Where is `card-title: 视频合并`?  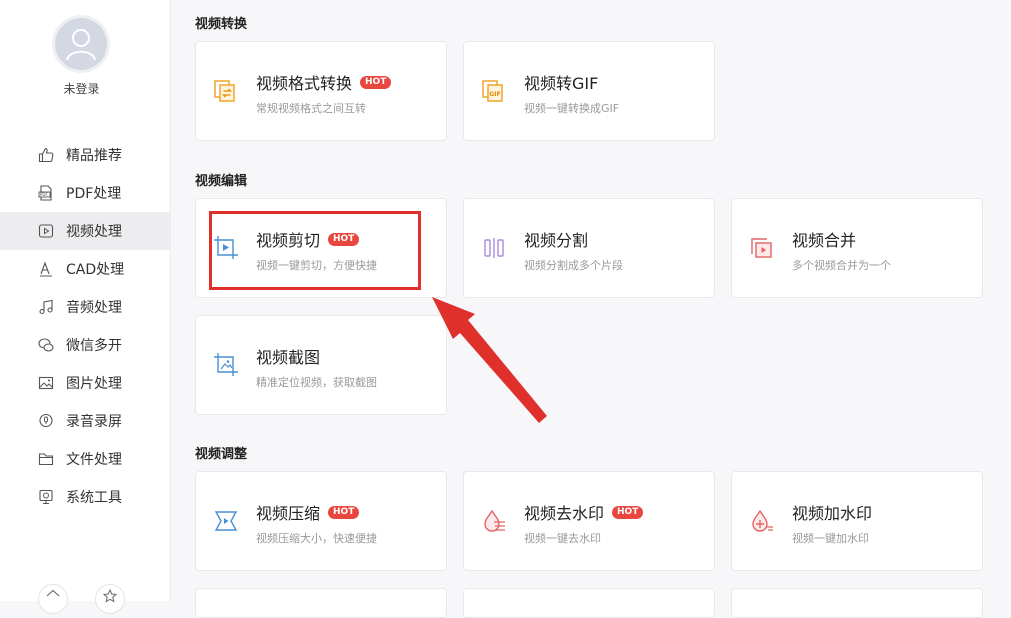
card-title: 视频合并 is located at coordinates (824, 239).